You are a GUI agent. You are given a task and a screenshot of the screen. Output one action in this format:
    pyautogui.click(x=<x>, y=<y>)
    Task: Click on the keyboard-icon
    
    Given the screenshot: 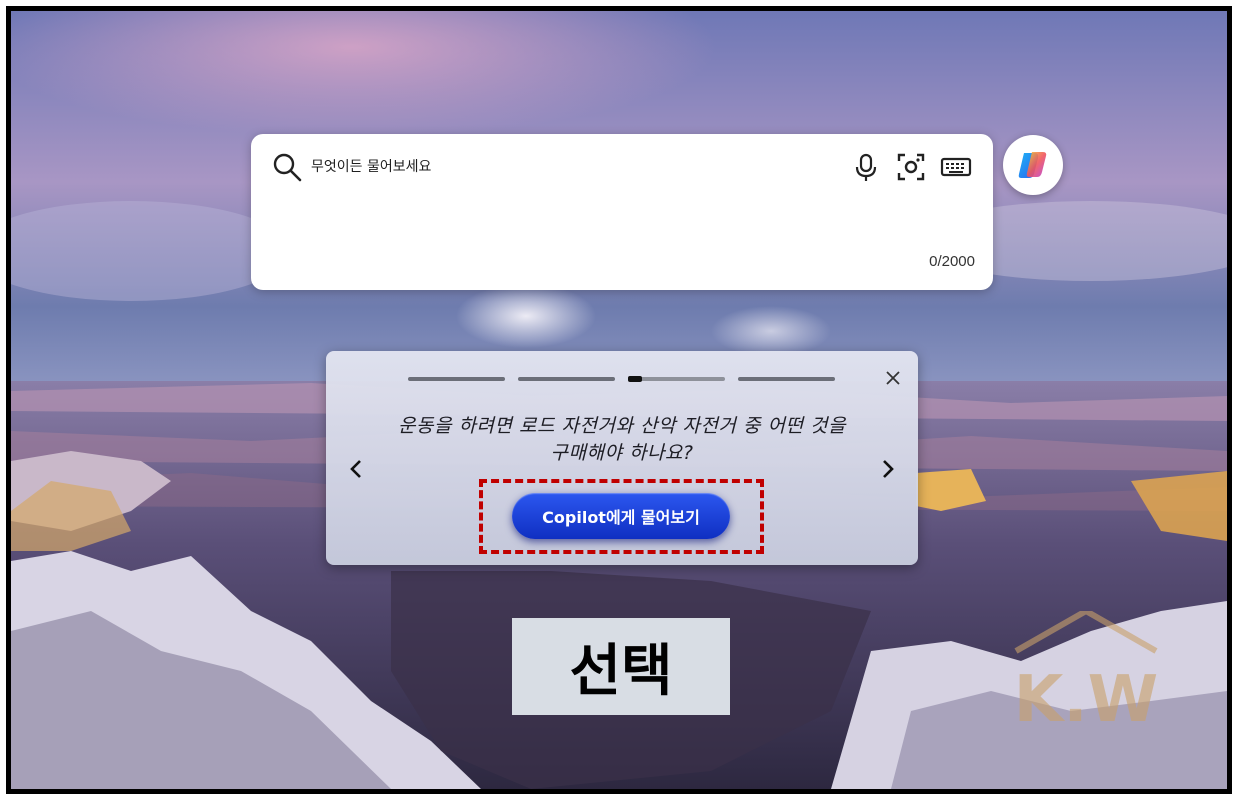 What is the action you would take?
    pyautogui.click(x=956, y=167)
    